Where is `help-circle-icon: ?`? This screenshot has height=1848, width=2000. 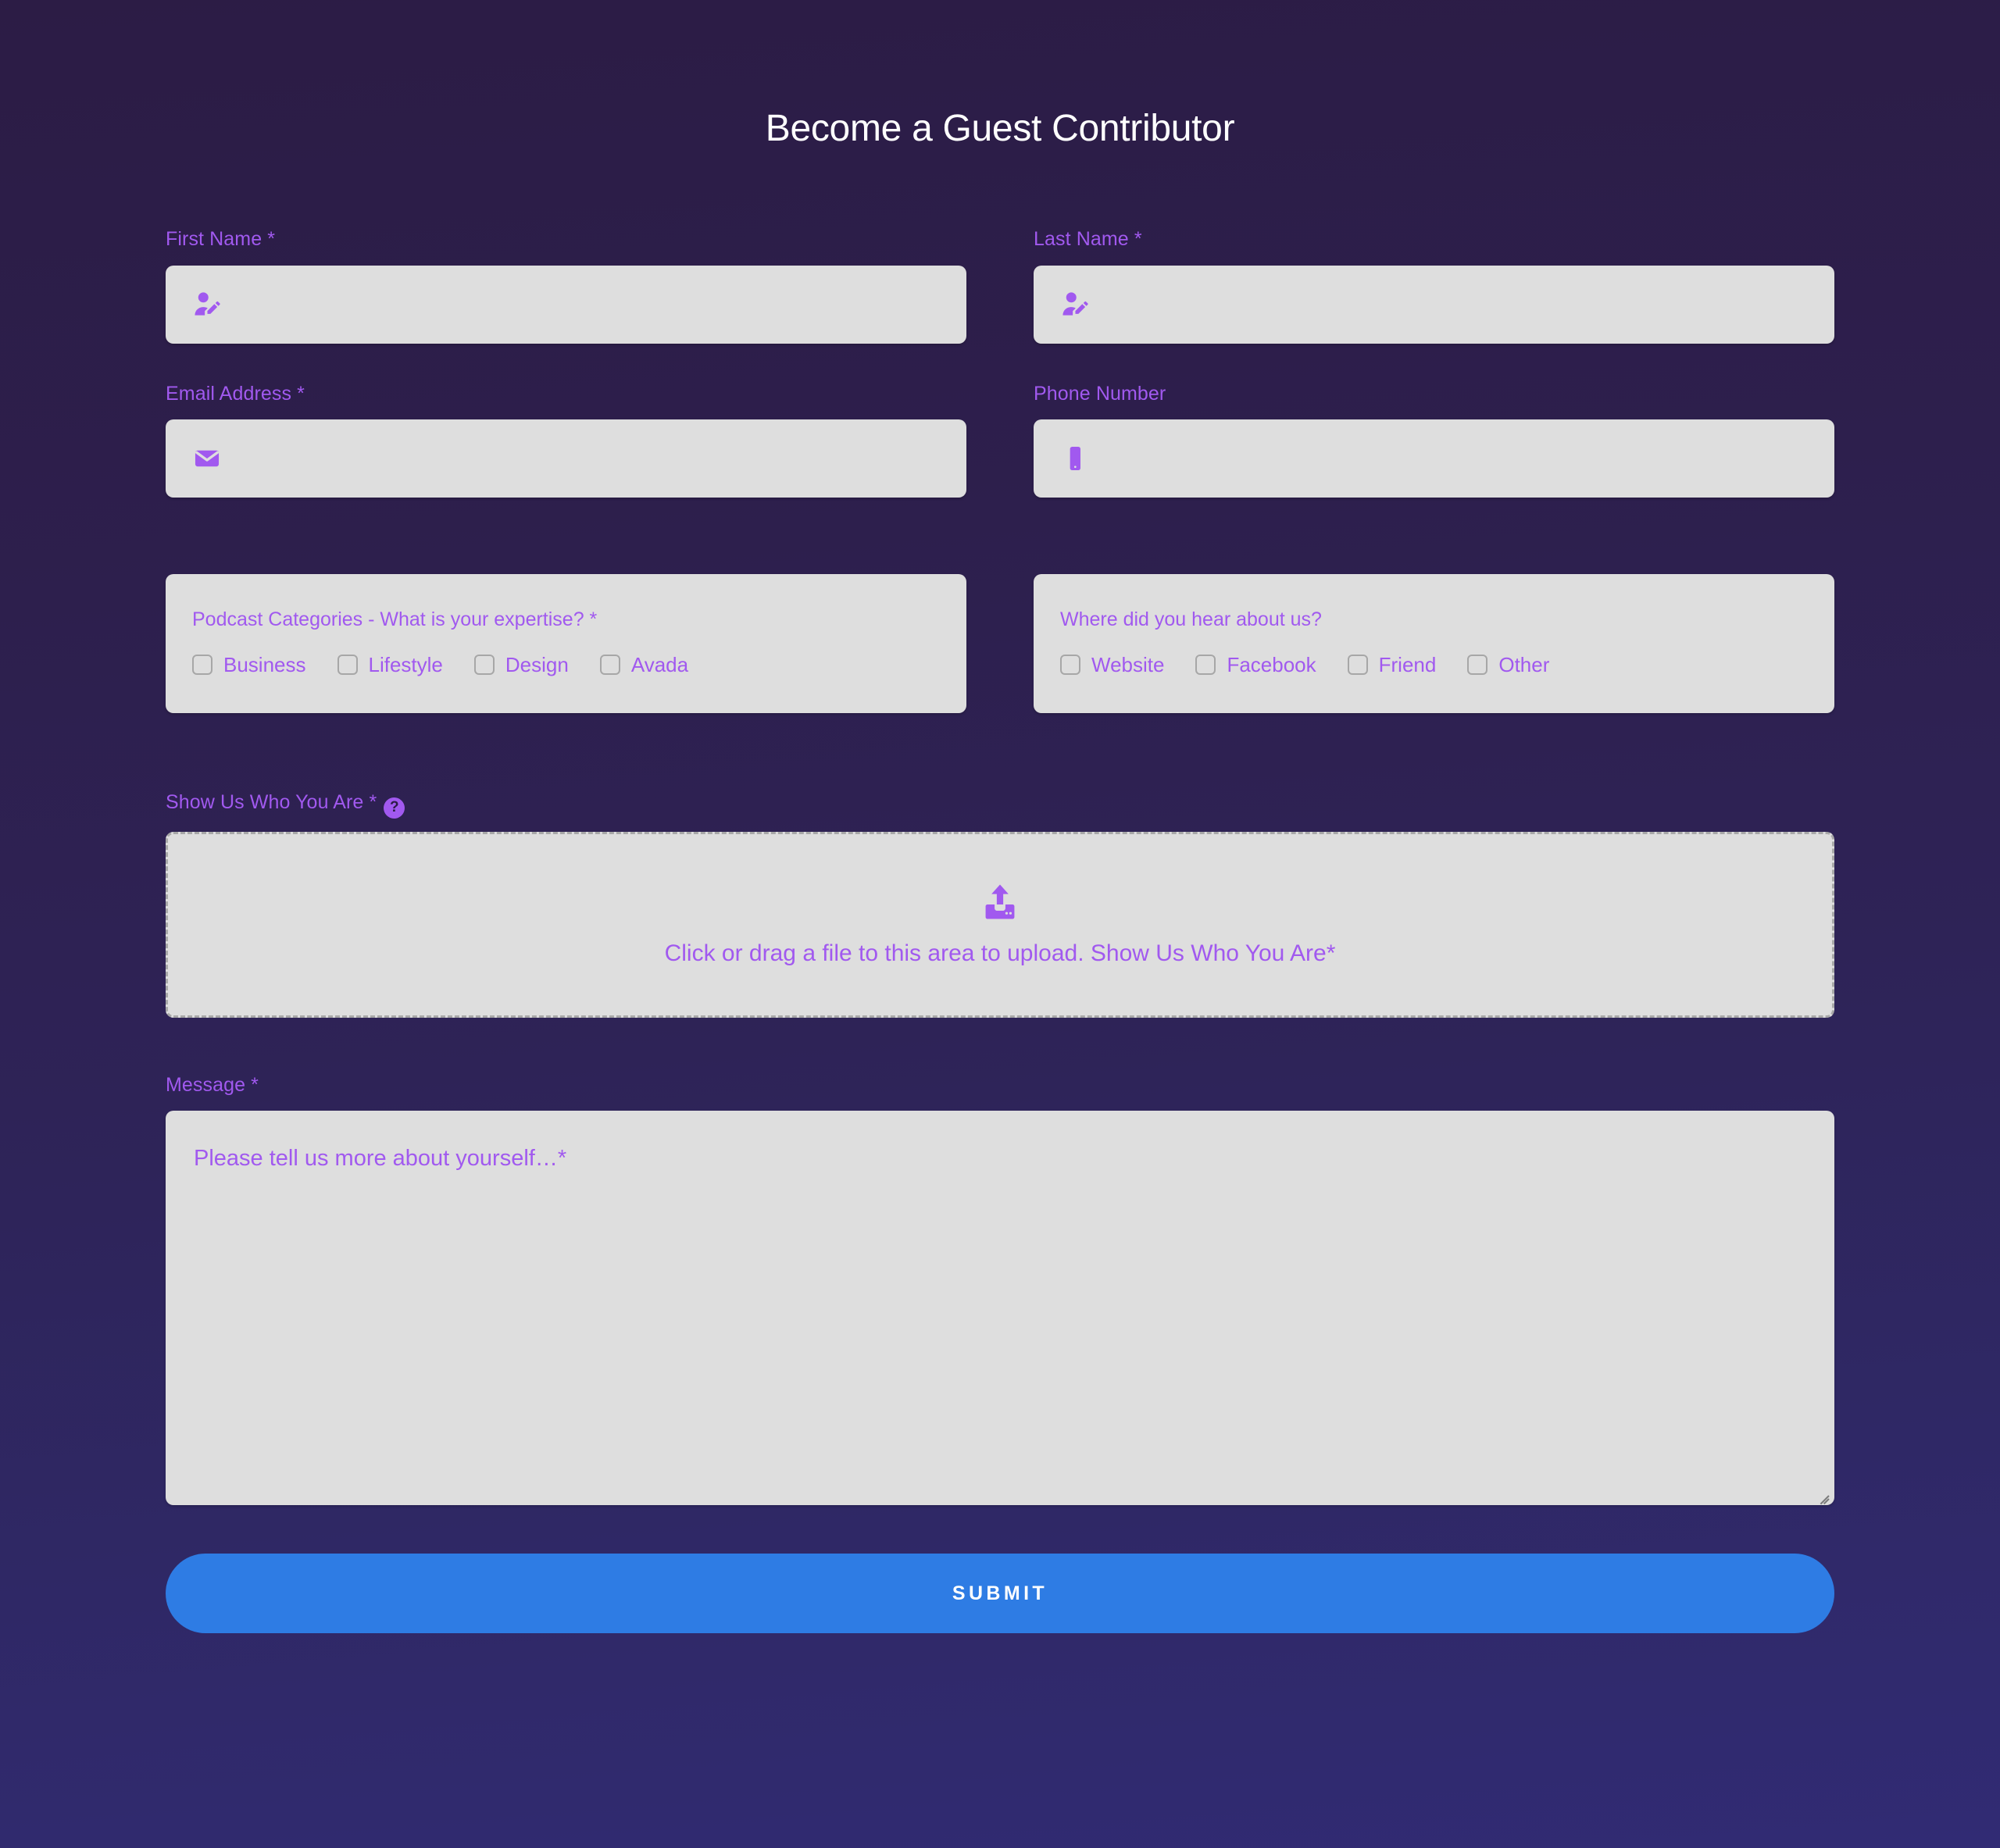
help-circle-icon: ? is located at coordinates (394, 808).